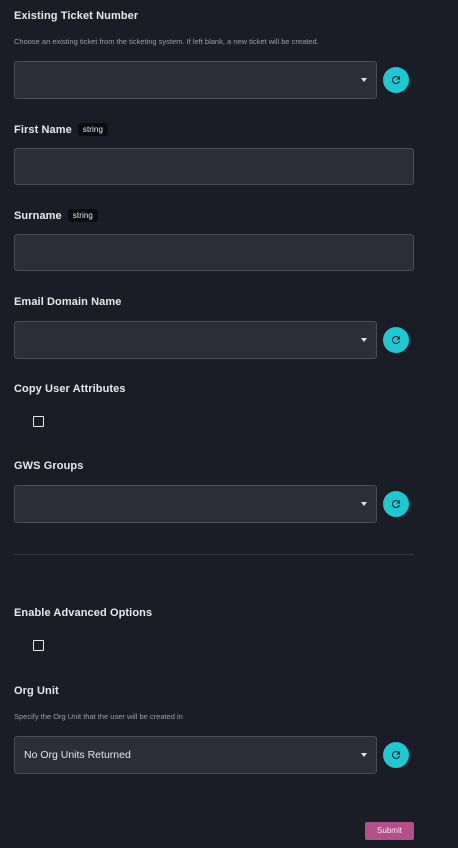  I want to click on org-unit-refresh-button, so click(396, 755).